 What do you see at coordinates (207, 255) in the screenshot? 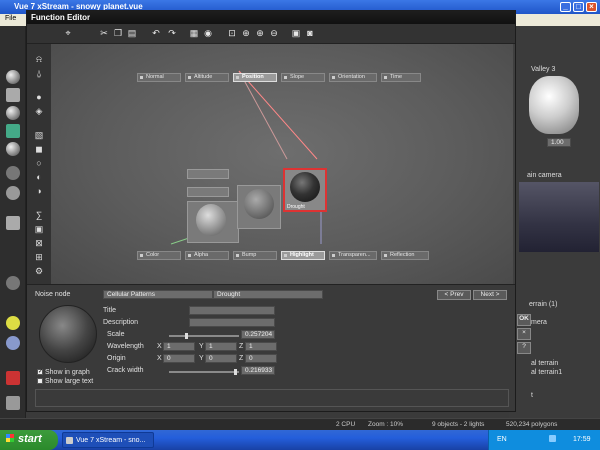
I see `output-pin: Alpha` at bounding box center [207, 255].